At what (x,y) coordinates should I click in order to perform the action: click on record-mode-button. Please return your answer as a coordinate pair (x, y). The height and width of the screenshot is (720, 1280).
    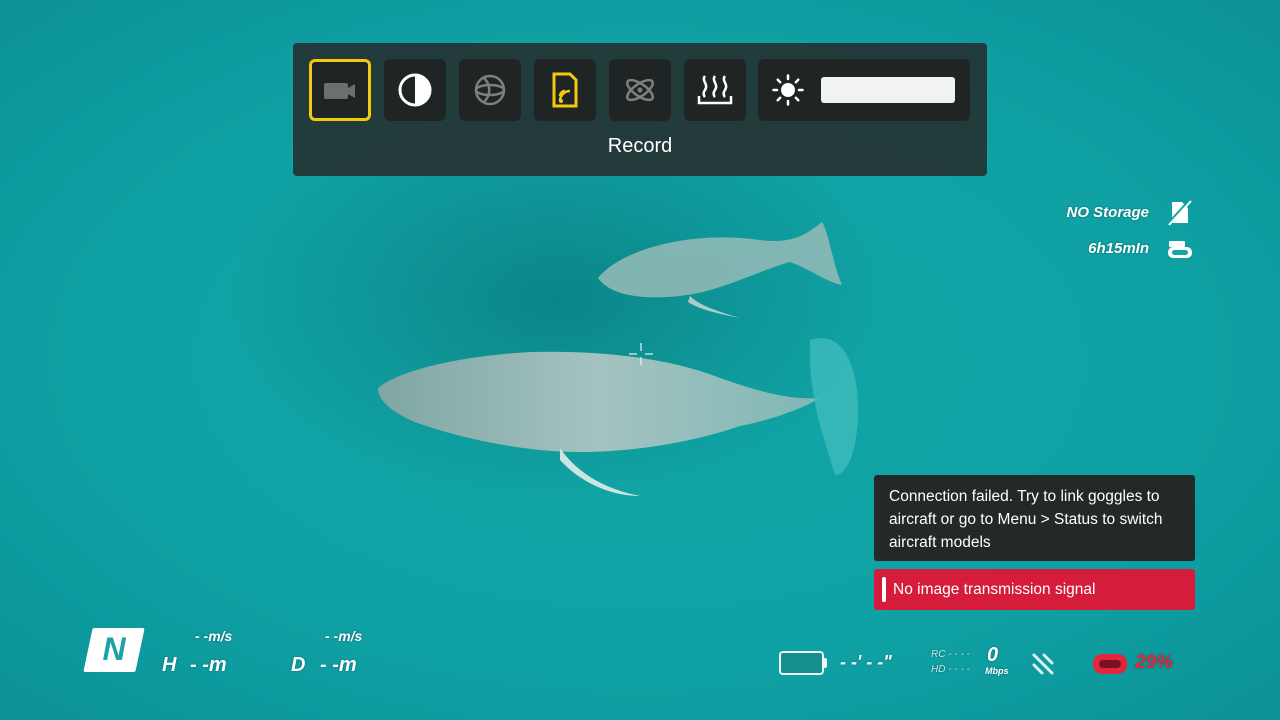
    Looking at the image, I should click on (340, 90).